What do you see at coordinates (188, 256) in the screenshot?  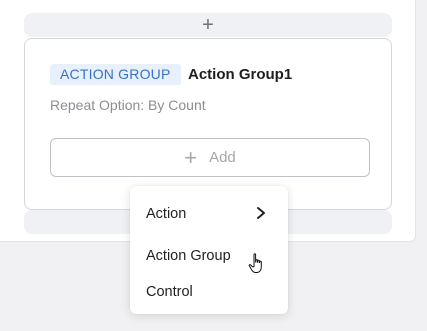 I see `menu-item-action-group: Action Group` at bounding box center [188, 256].